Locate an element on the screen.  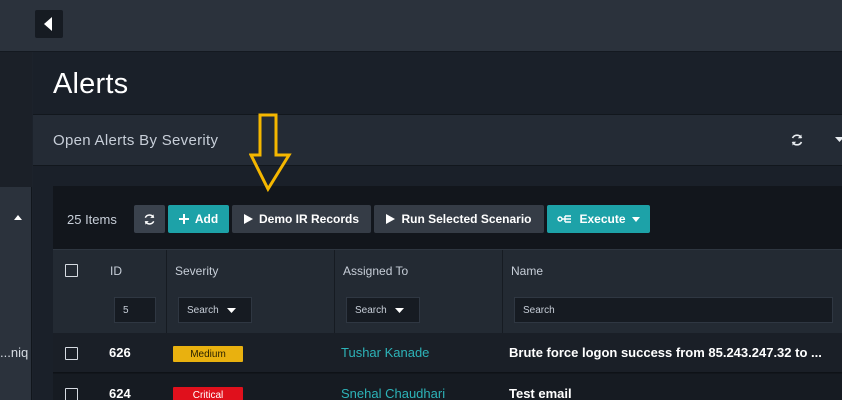
left-sidebar-upper is located at coordinates (16, 119).